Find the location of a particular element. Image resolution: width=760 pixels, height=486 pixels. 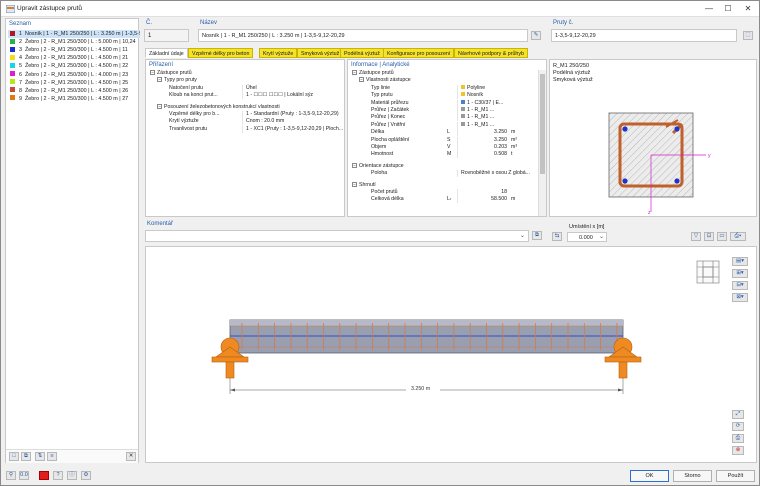

comment-field: ⌄ is located at coordinates (337, 236).